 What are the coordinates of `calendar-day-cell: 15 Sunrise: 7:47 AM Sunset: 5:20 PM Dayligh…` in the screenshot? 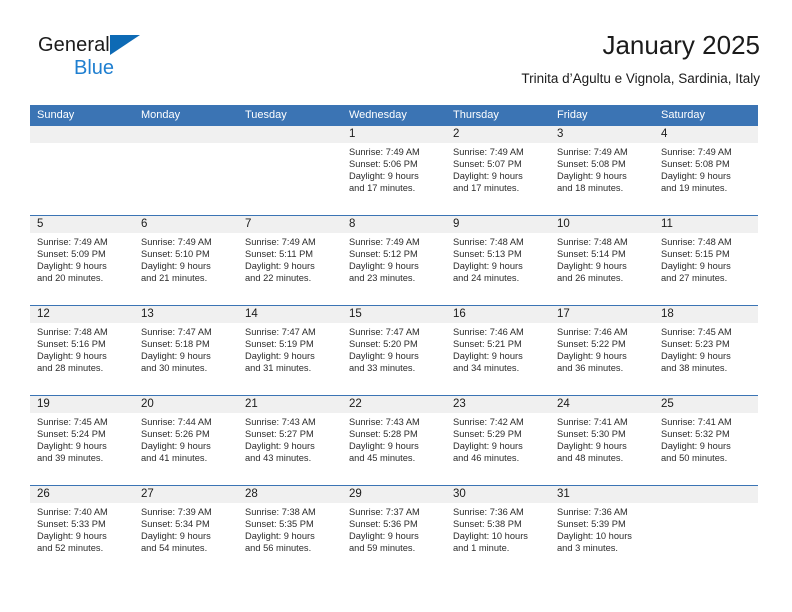 It's located at (394, 350).